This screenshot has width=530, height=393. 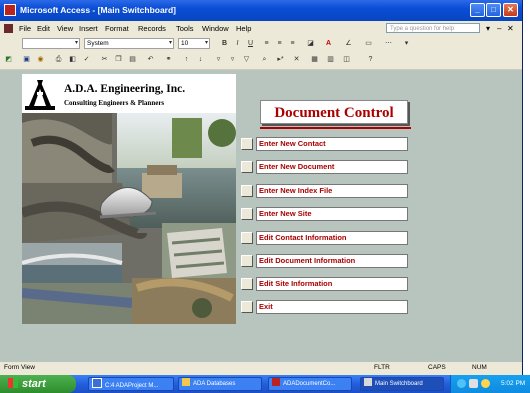 I want to click on font-combo: System ▾, so click(x=129, y=43).